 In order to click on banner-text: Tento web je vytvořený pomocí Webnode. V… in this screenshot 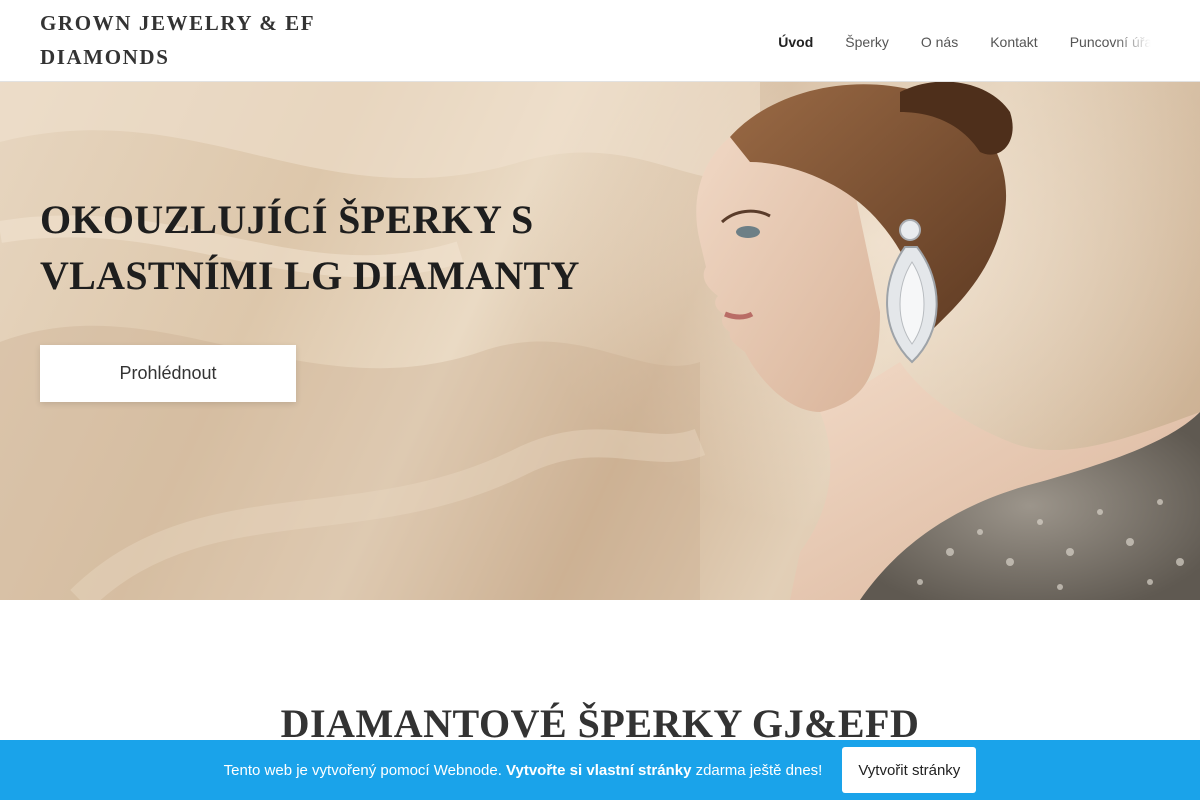, I will do `click(523, 770)`.